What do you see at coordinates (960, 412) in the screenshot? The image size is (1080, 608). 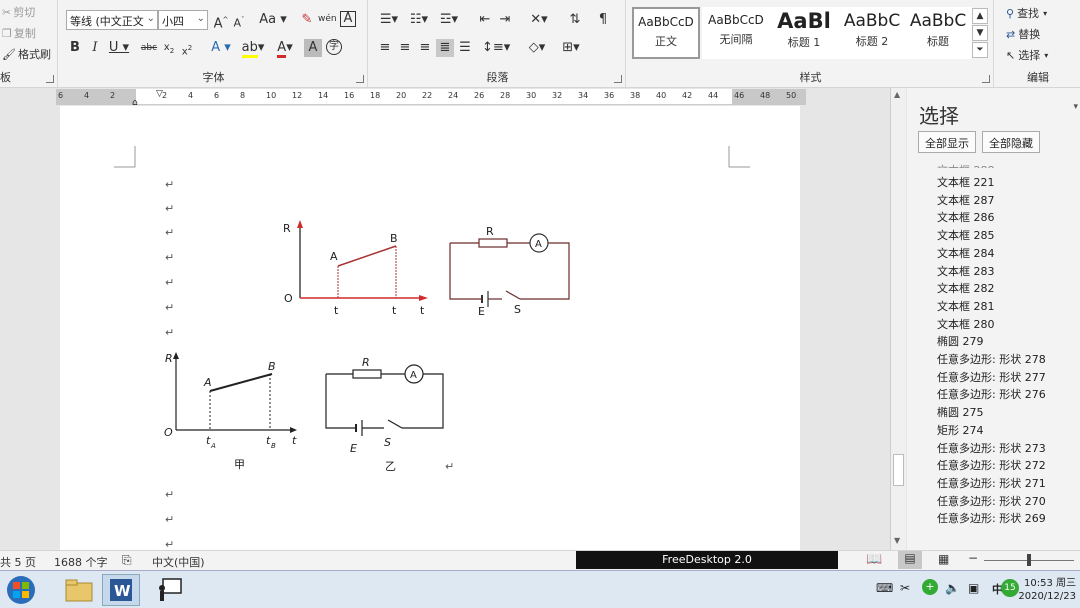 I see `selection-list-item: 椭圆 275` at bounding box center [960, 412].